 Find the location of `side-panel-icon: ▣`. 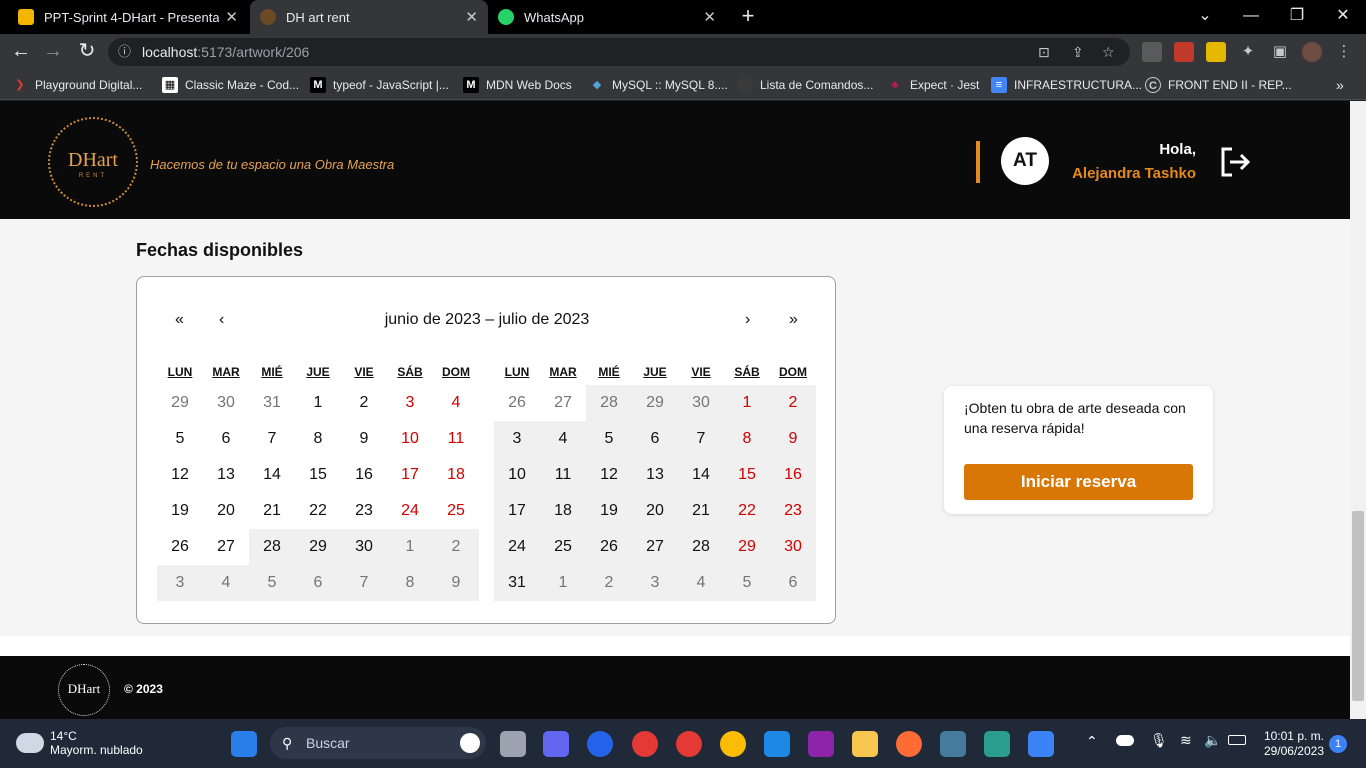

side-panel-icon: ▣ is located at coordinates (1280, 52).